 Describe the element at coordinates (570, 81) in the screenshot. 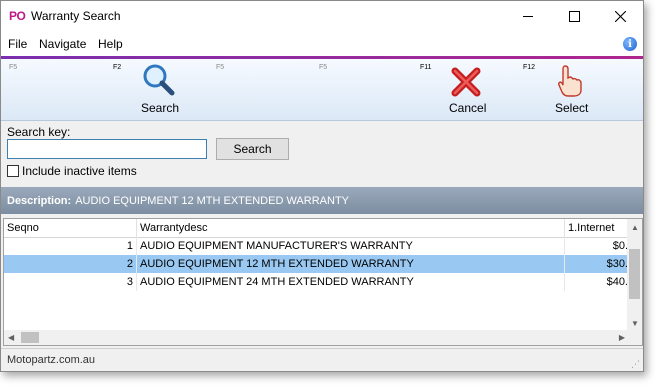

I see `pointing-hand-icon` at that location.